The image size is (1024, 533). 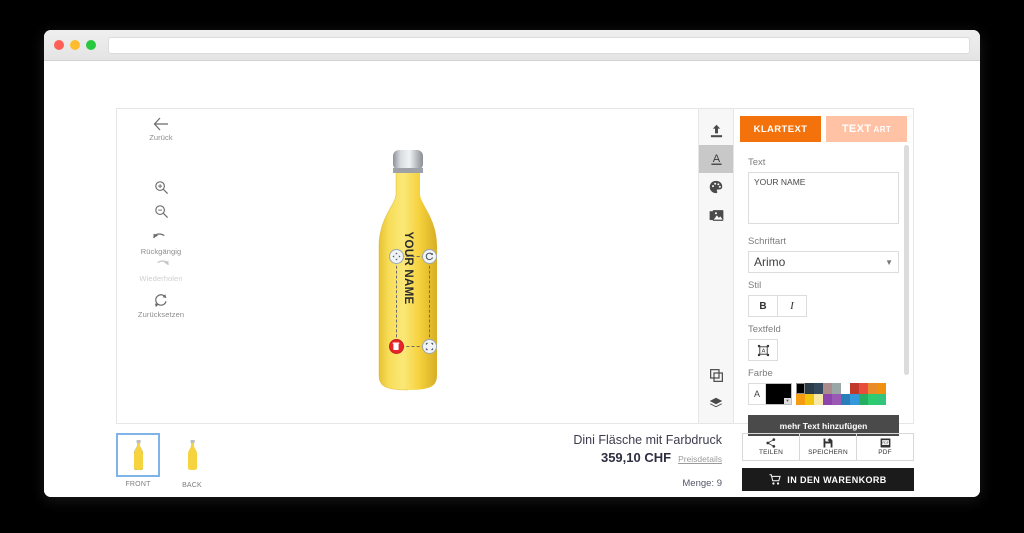 I want to click on arrow-left-icon, so click(x=160, y=124).